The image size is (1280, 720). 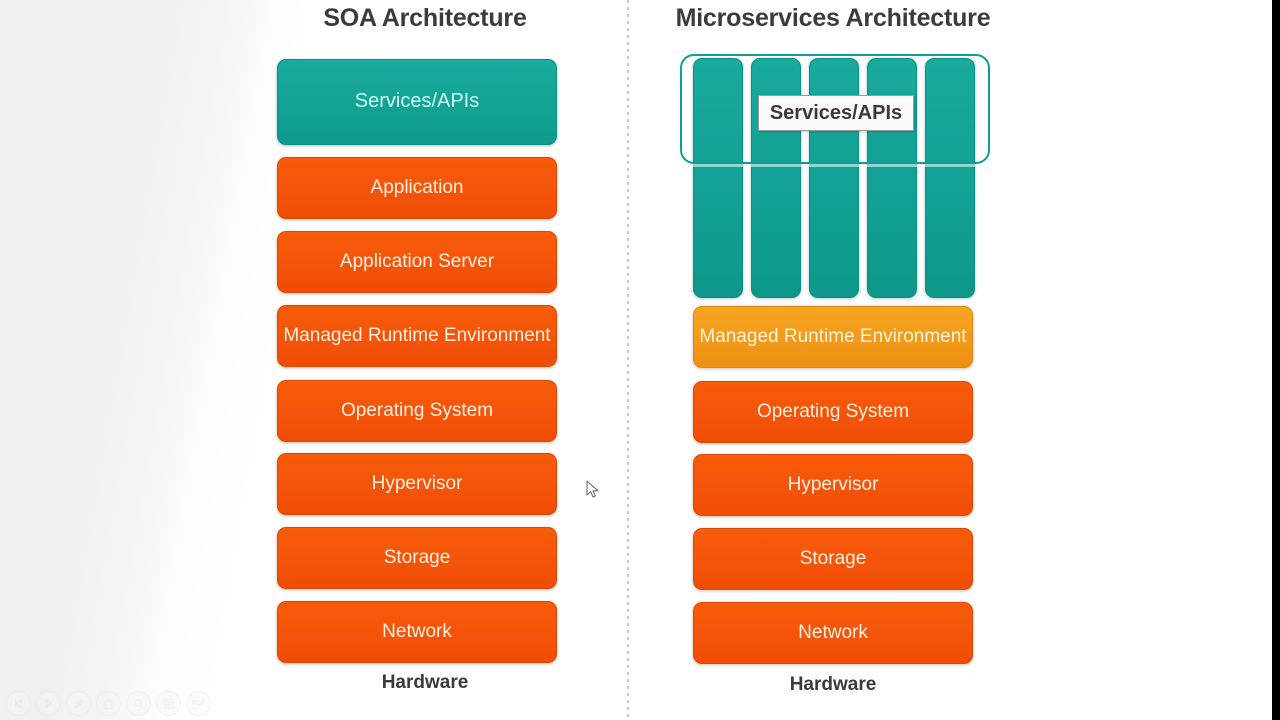 I want to click on pen-icon, so click(x=78, y=703).